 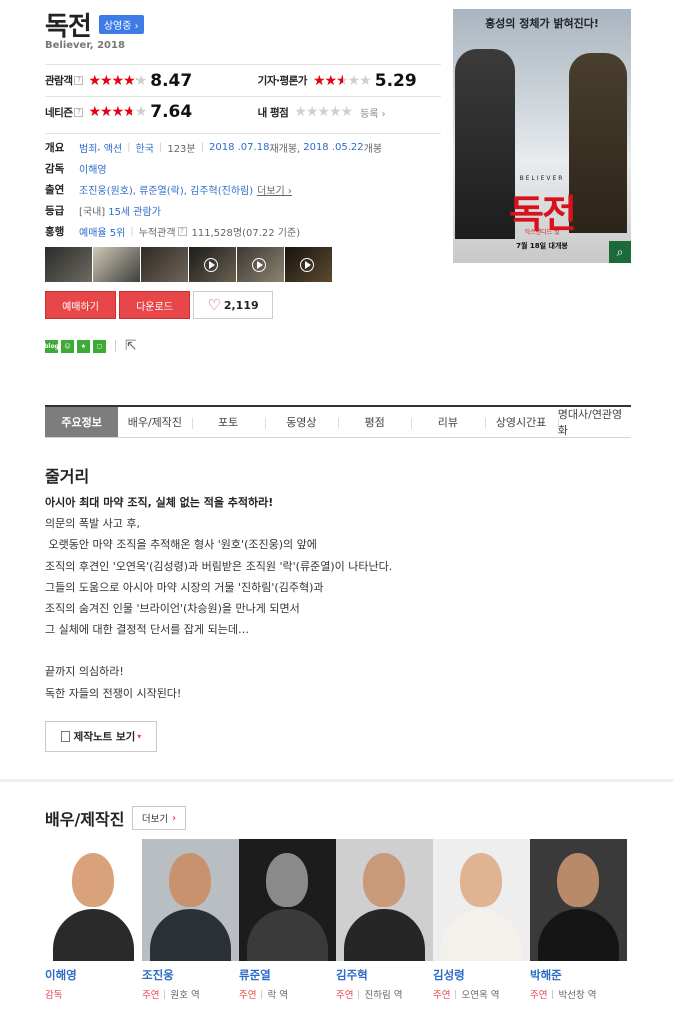 I want to click on poster-date: 7월 18일 대개봉, so click(x=542, y=246).